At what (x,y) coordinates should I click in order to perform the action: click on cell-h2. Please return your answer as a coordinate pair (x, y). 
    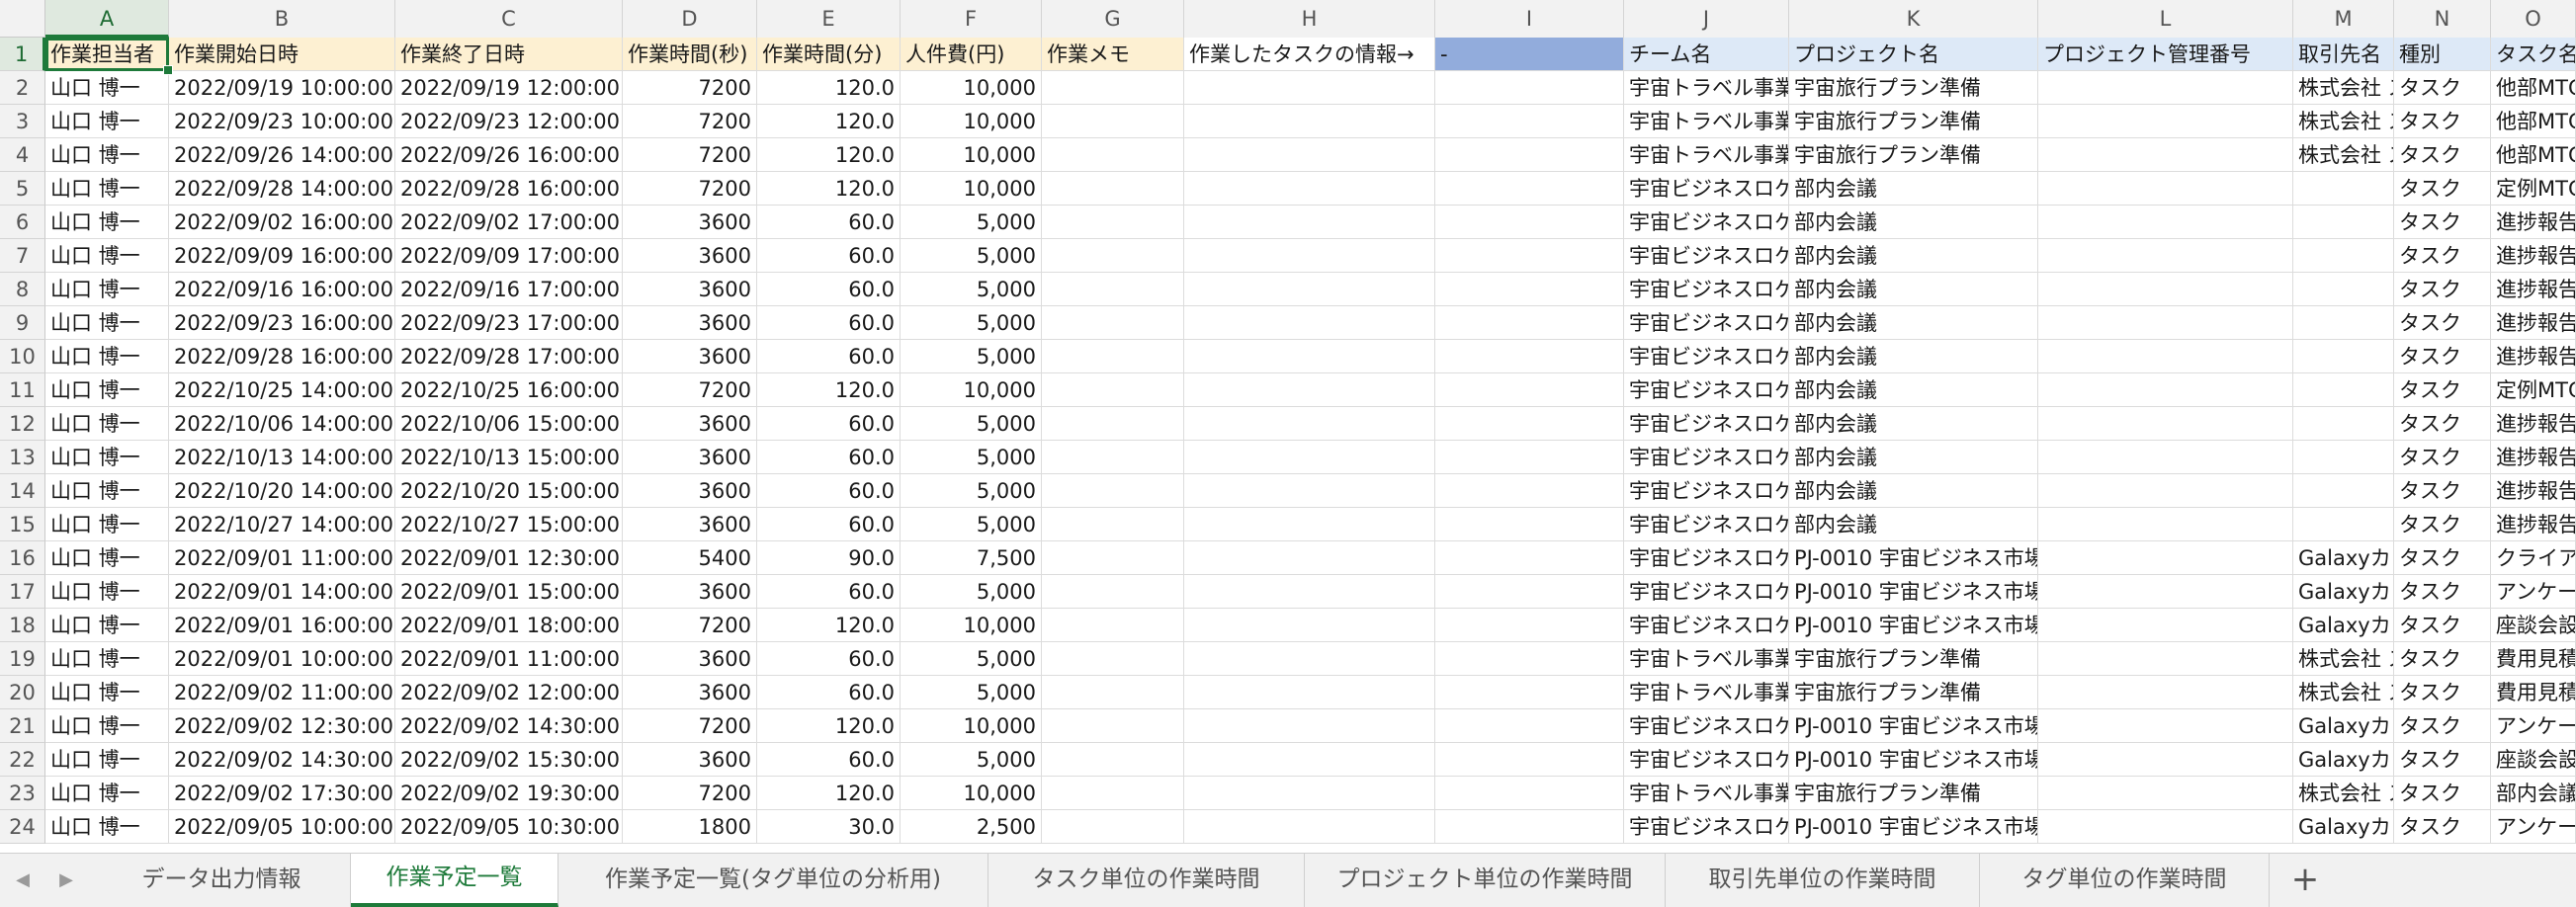
    Looking at the image, I should click on (1309, 88).